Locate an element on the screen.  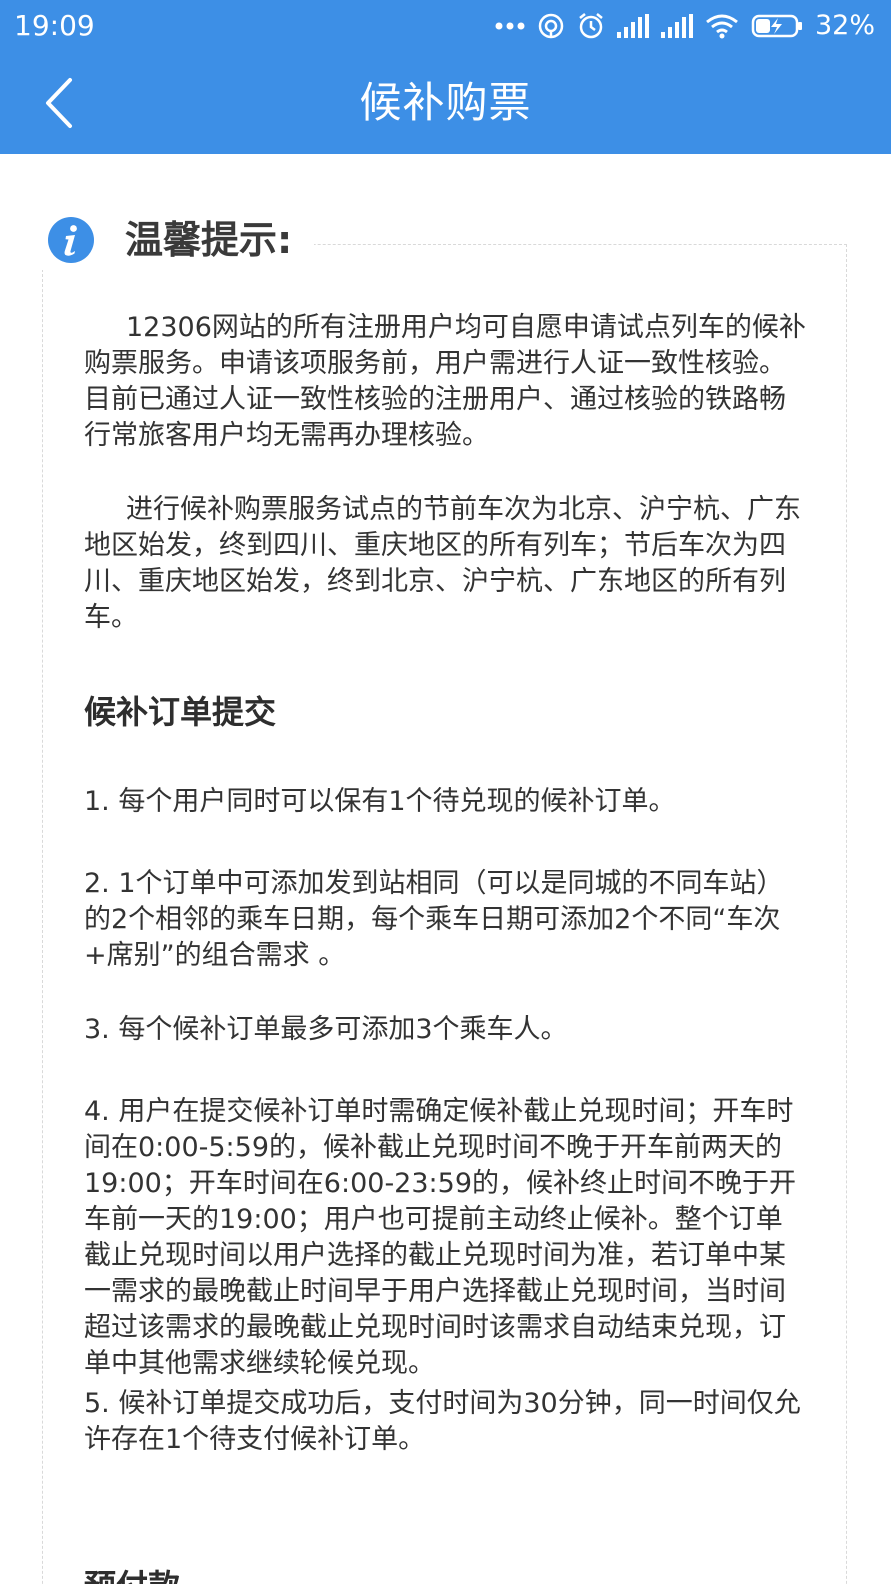
battery-charging-icon is located at coordinates (777, 26).